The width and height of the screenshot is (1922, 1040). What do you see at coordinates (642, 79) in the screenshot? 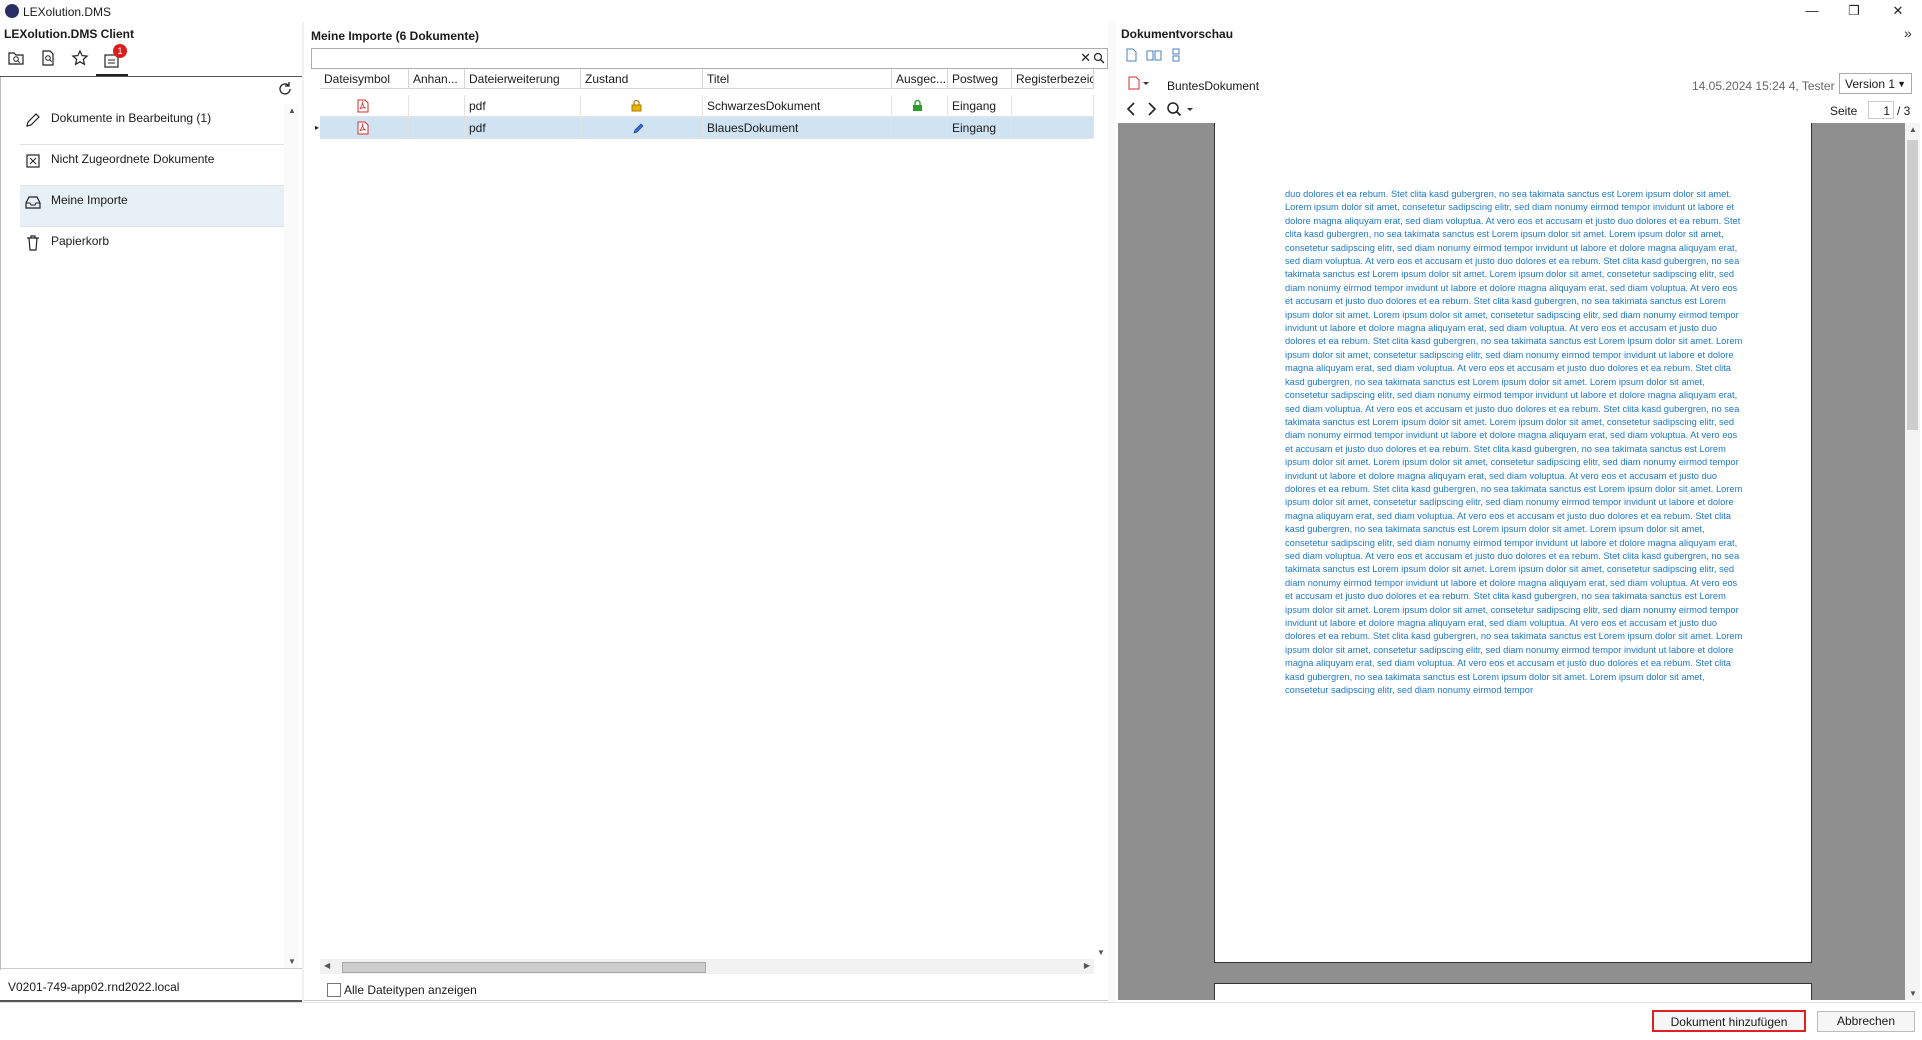
I see `column-header: Zustand` at bounding box center [642, 79].